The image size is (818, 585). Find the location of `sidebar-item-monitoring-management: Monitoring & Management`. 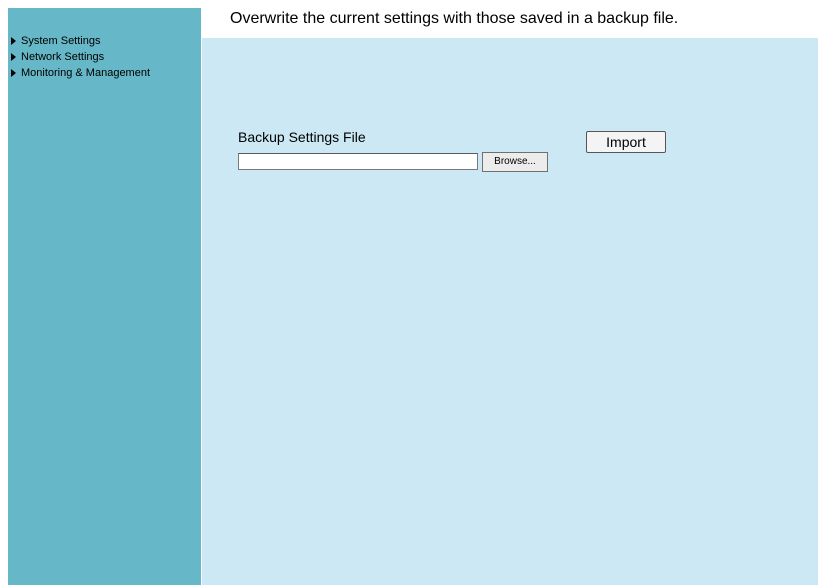

sidebar-item-monitoring-management: Monitoring & Management is located at coordinates (80, 73).